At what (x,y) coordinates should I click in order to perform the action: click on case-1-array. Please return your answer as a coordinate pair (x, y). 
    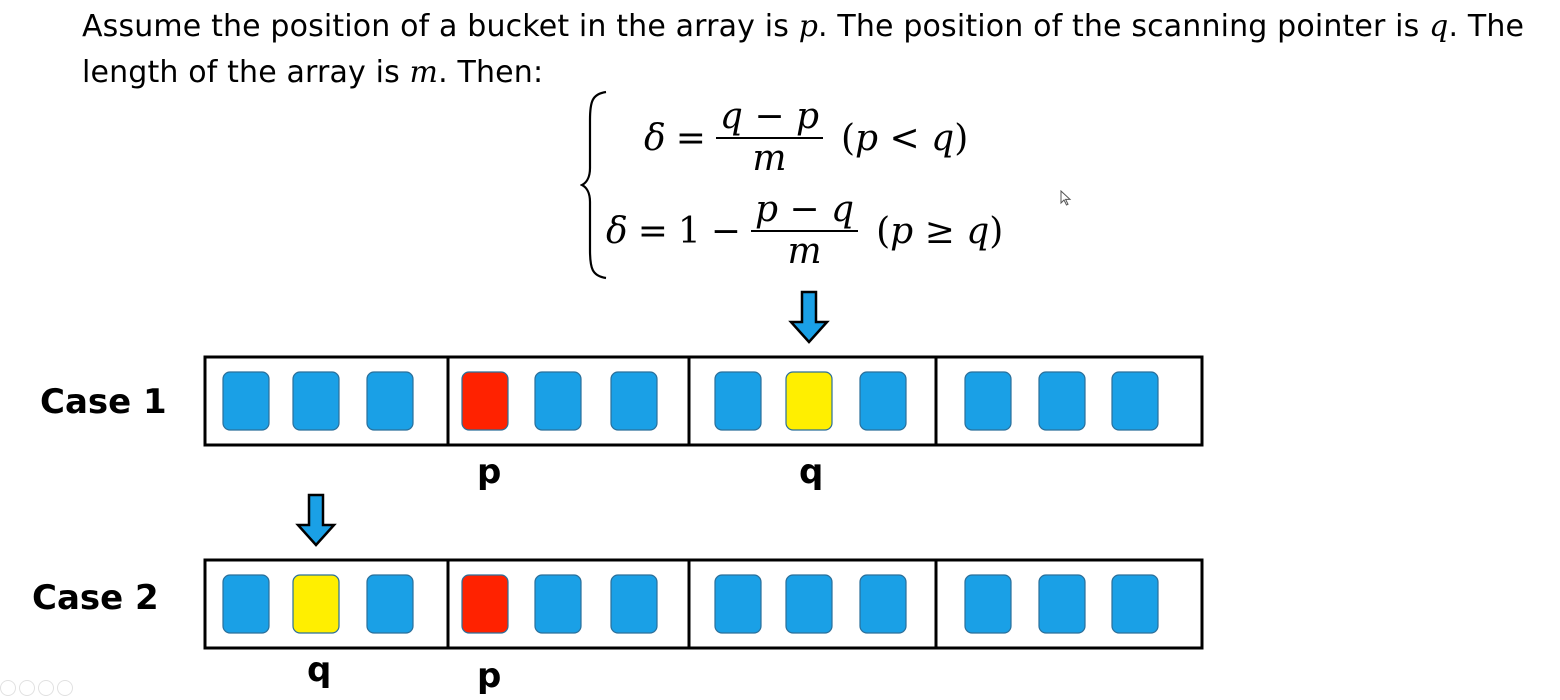
    Looking at the image, I should click on (703, 368).